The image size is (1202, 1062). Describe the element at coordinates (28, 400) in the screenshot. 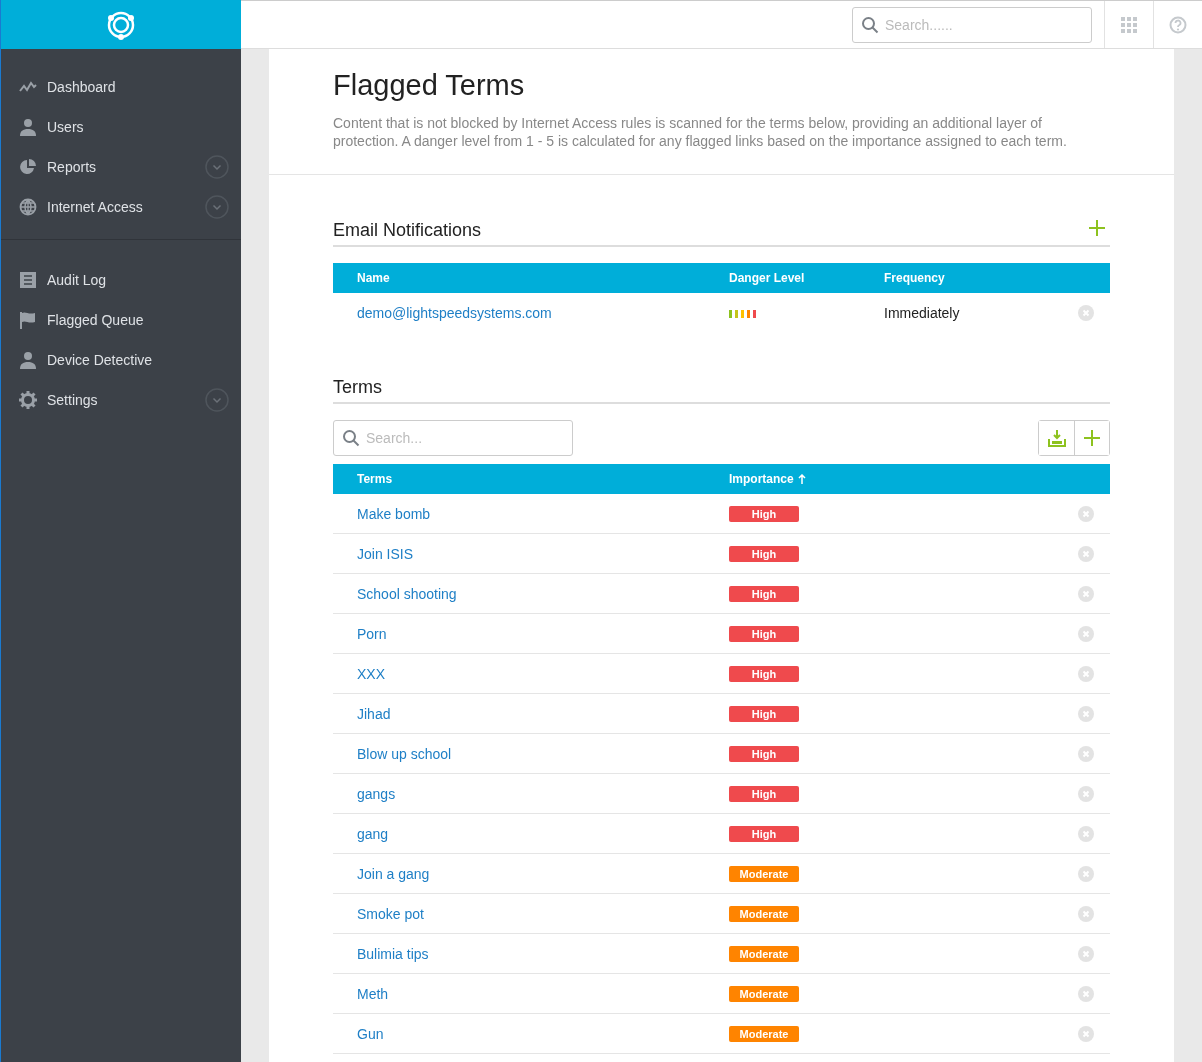

I see `settings-icon` at that location.